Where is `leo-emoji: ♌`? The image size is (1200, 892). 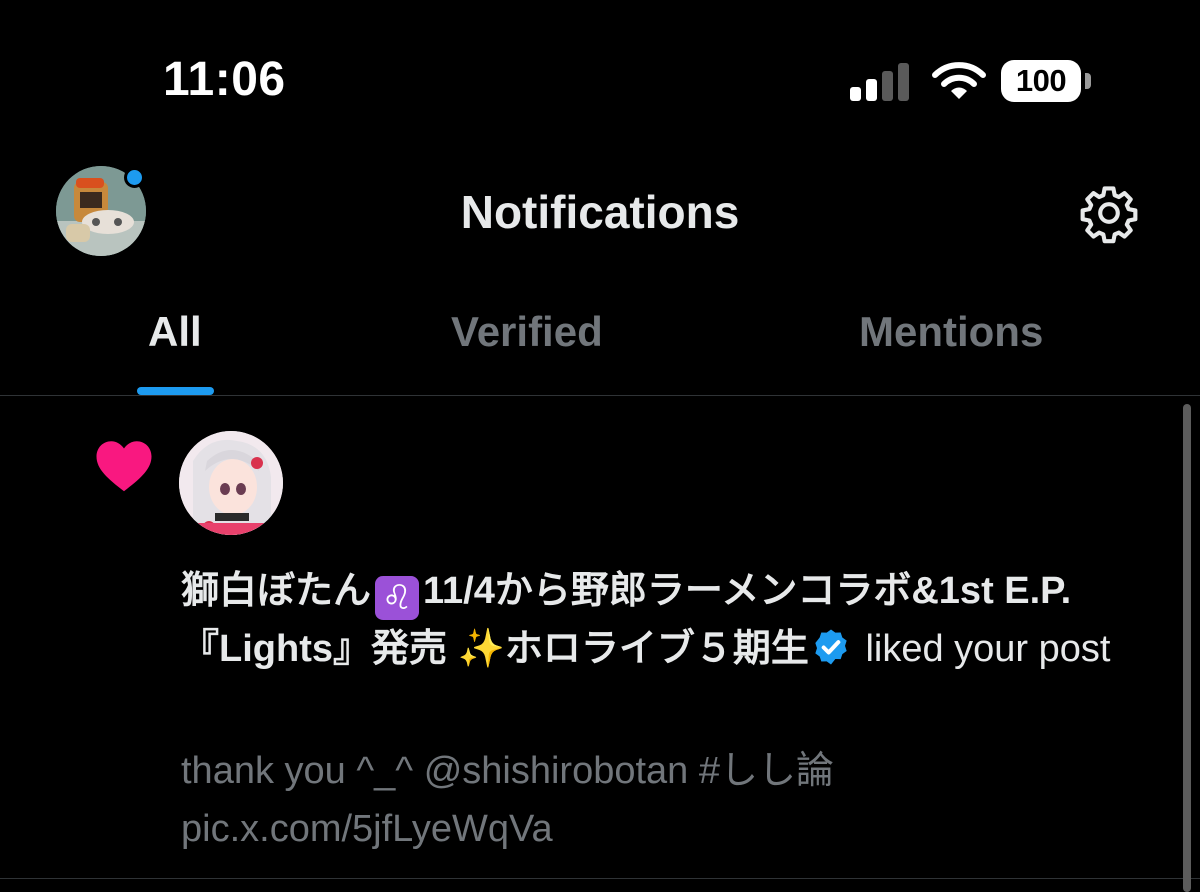
leo-emoji: ♌ is located at coordinates (397, 598).